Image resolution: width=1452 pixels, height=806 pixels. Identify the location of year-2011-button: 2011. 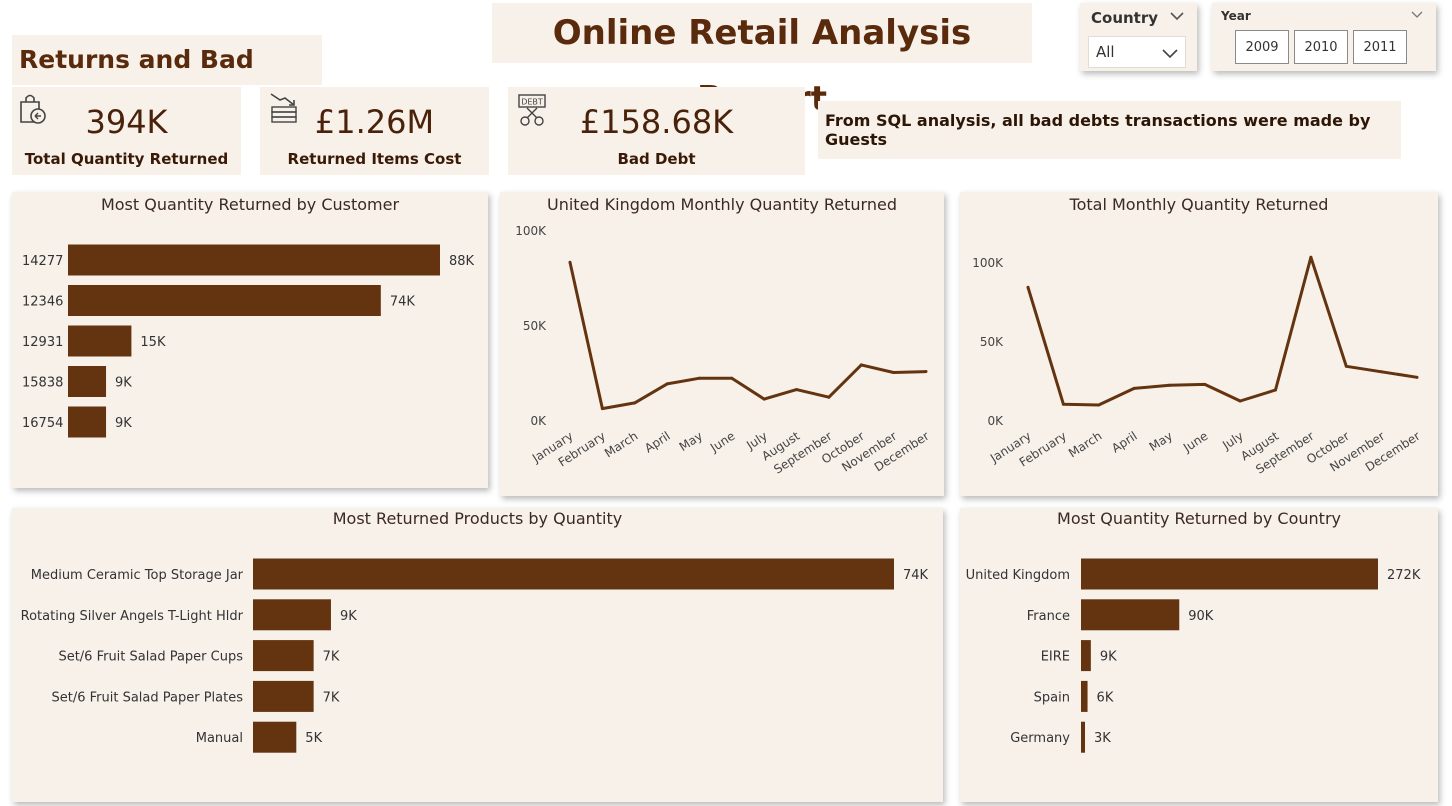
(1380, 47).